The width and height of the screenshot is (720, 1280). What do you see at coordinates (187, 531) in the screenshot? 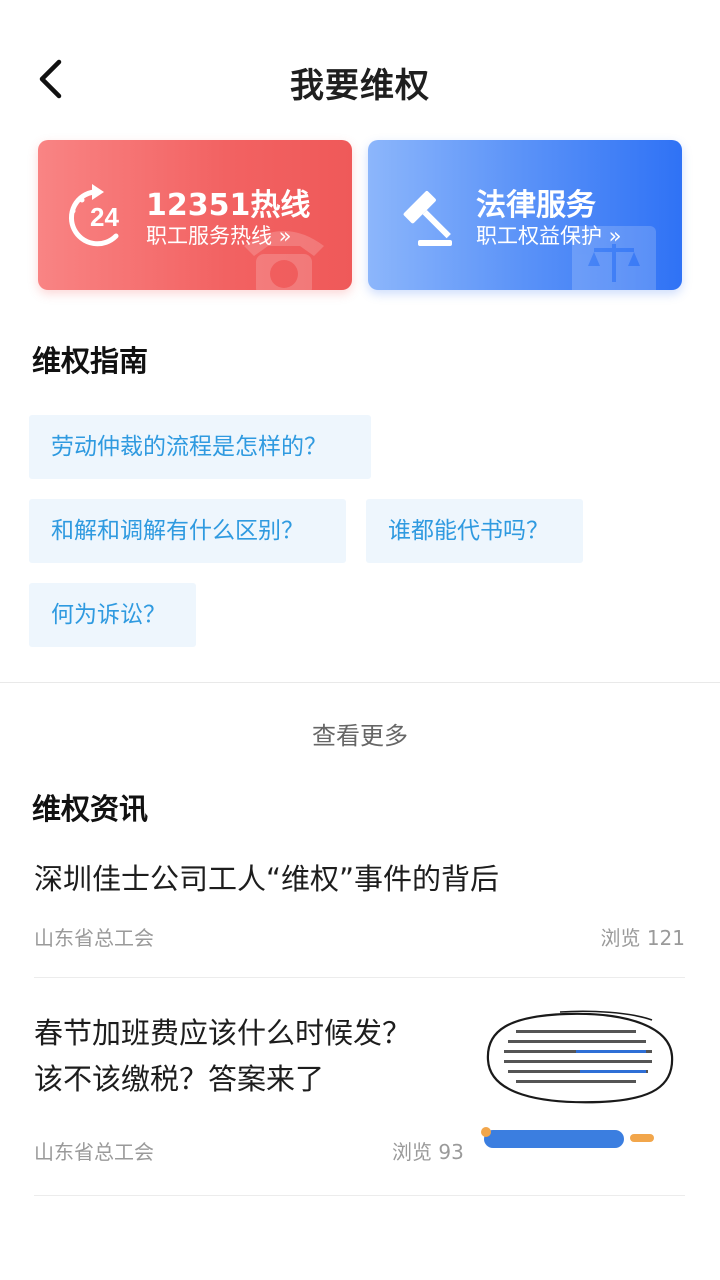
I see `guide-tag-mediation: 和解和调解有什么区别？` at bounding box center [187, 531].